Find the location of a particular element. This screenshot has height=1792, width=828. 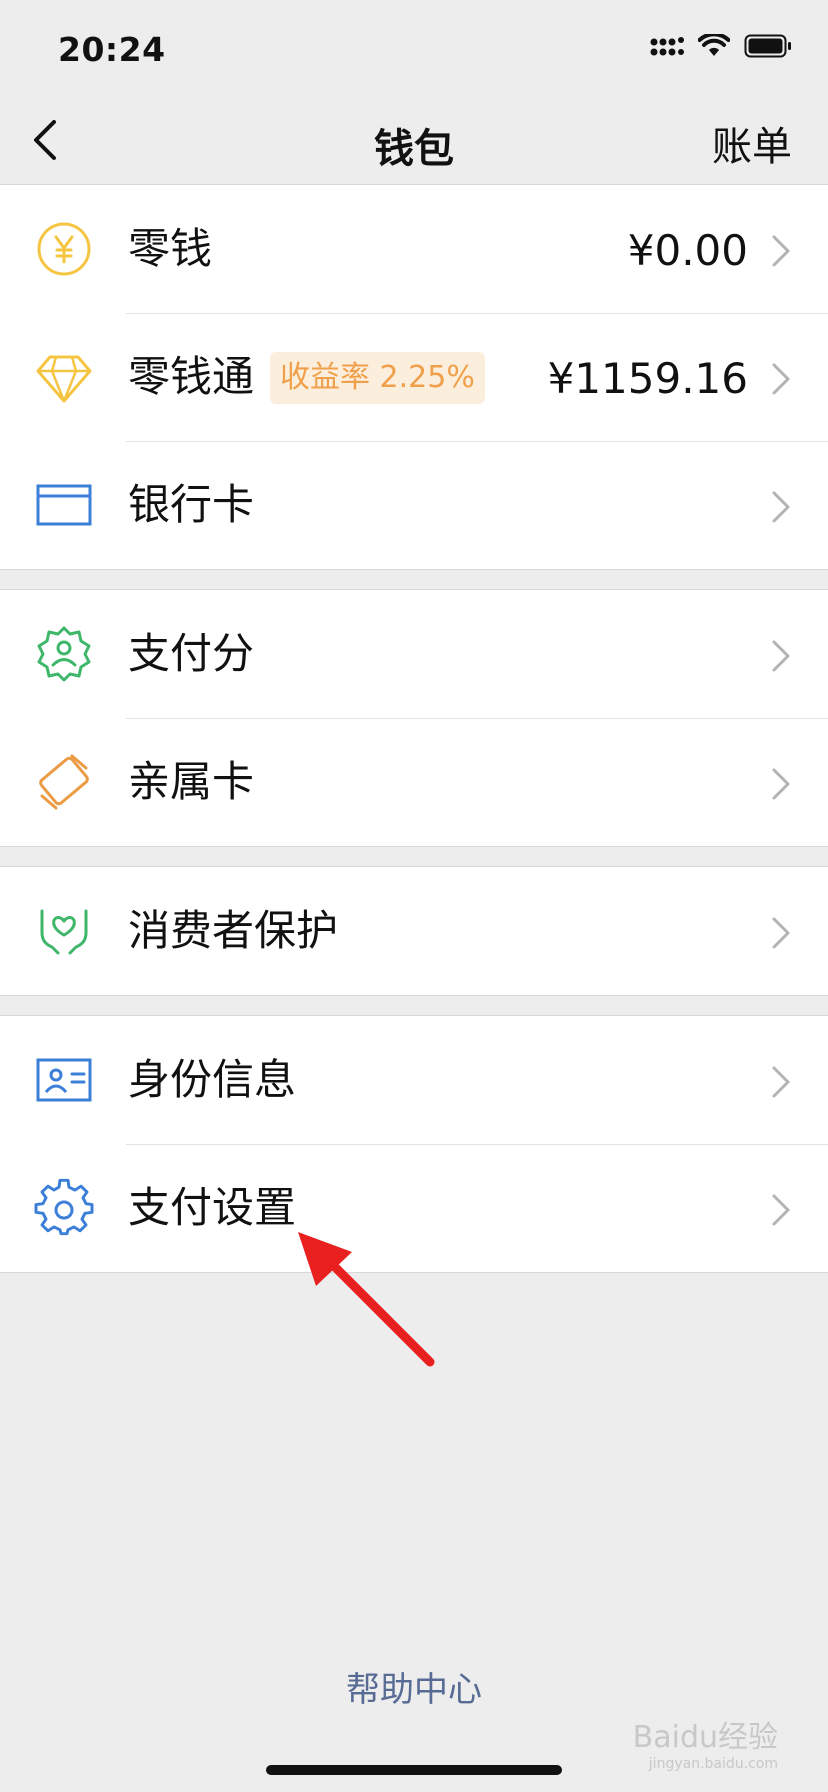

list-item-label: 亲属卡 is located at coordinates (191, 781).